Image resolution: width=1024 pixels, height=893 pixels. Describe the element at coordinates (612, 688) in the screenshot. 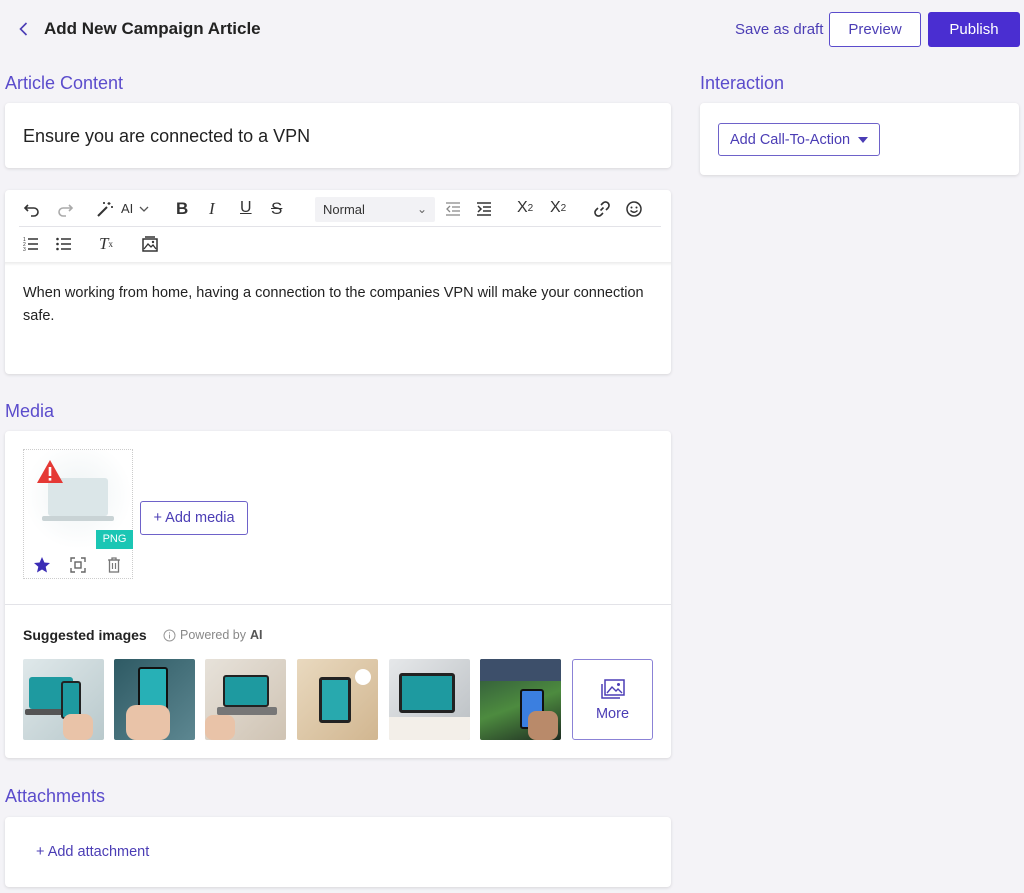

I see `gallery-icon` at that location.